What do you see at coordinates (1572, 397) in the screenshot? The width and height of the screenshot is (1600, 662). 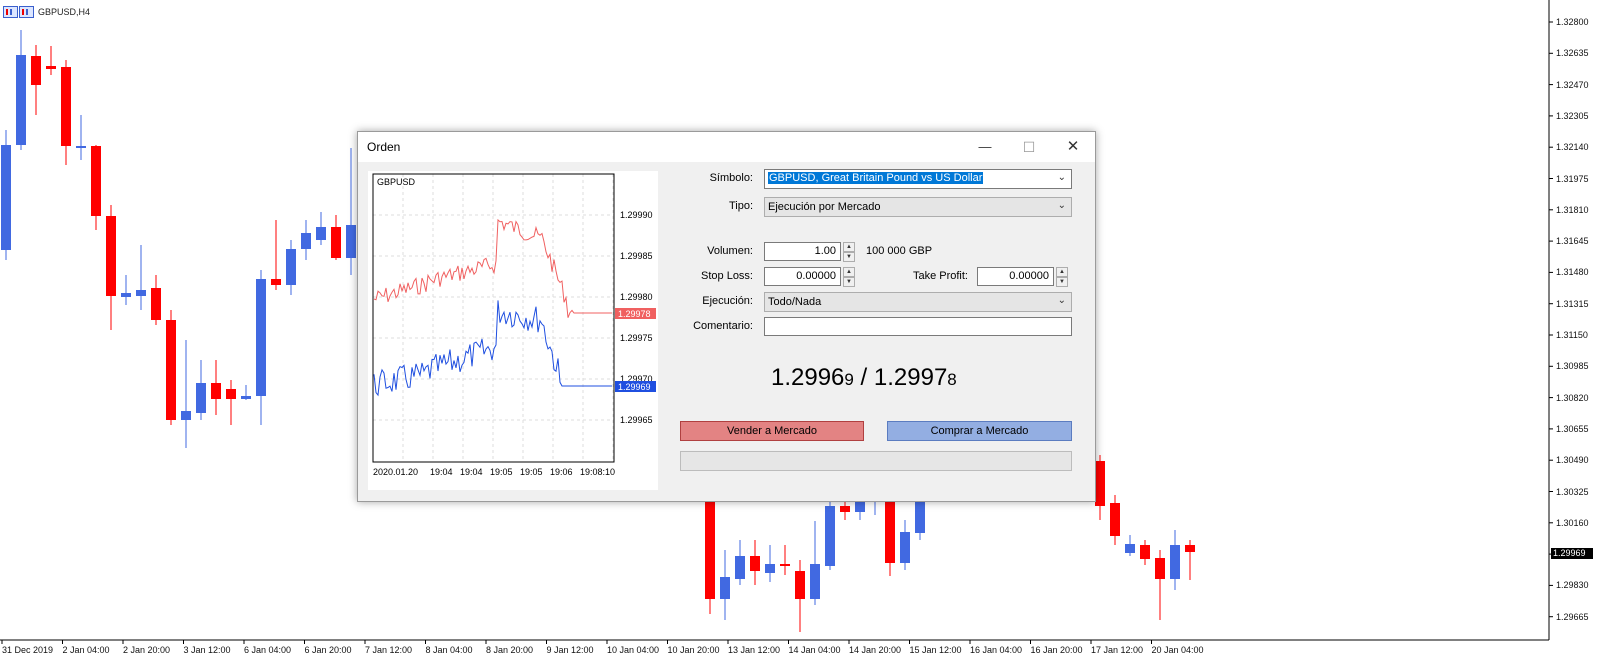 I see `price-axis-label: 1.30820` at bounding box center [1572, 397].